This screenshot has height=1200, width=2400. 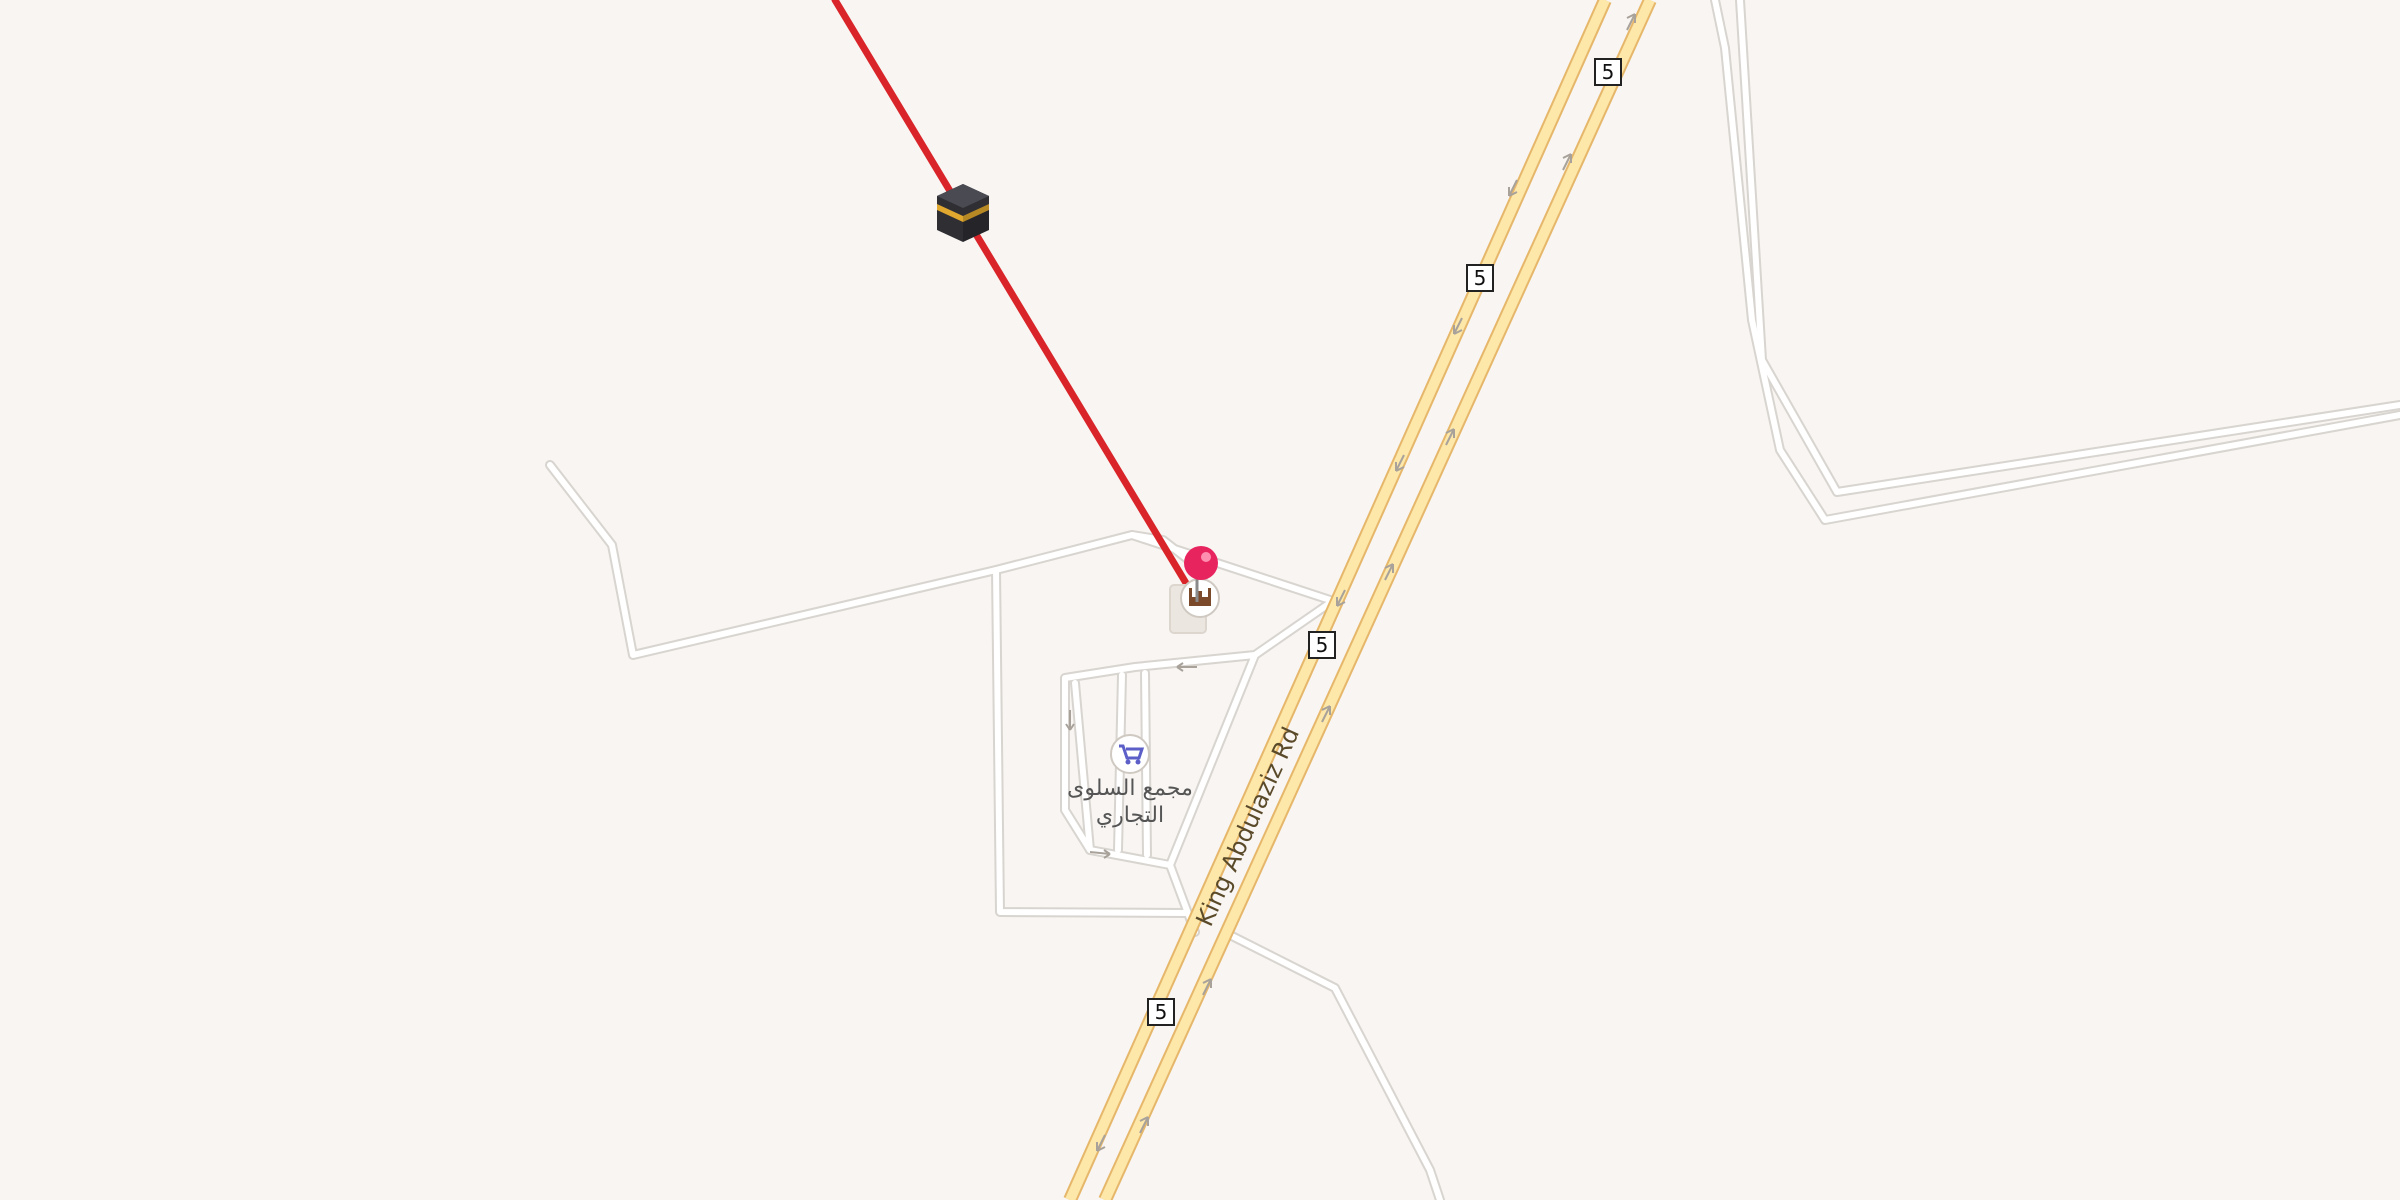 I want to click on poi-label-line2: التجاري, so click(x=1130, y=815).